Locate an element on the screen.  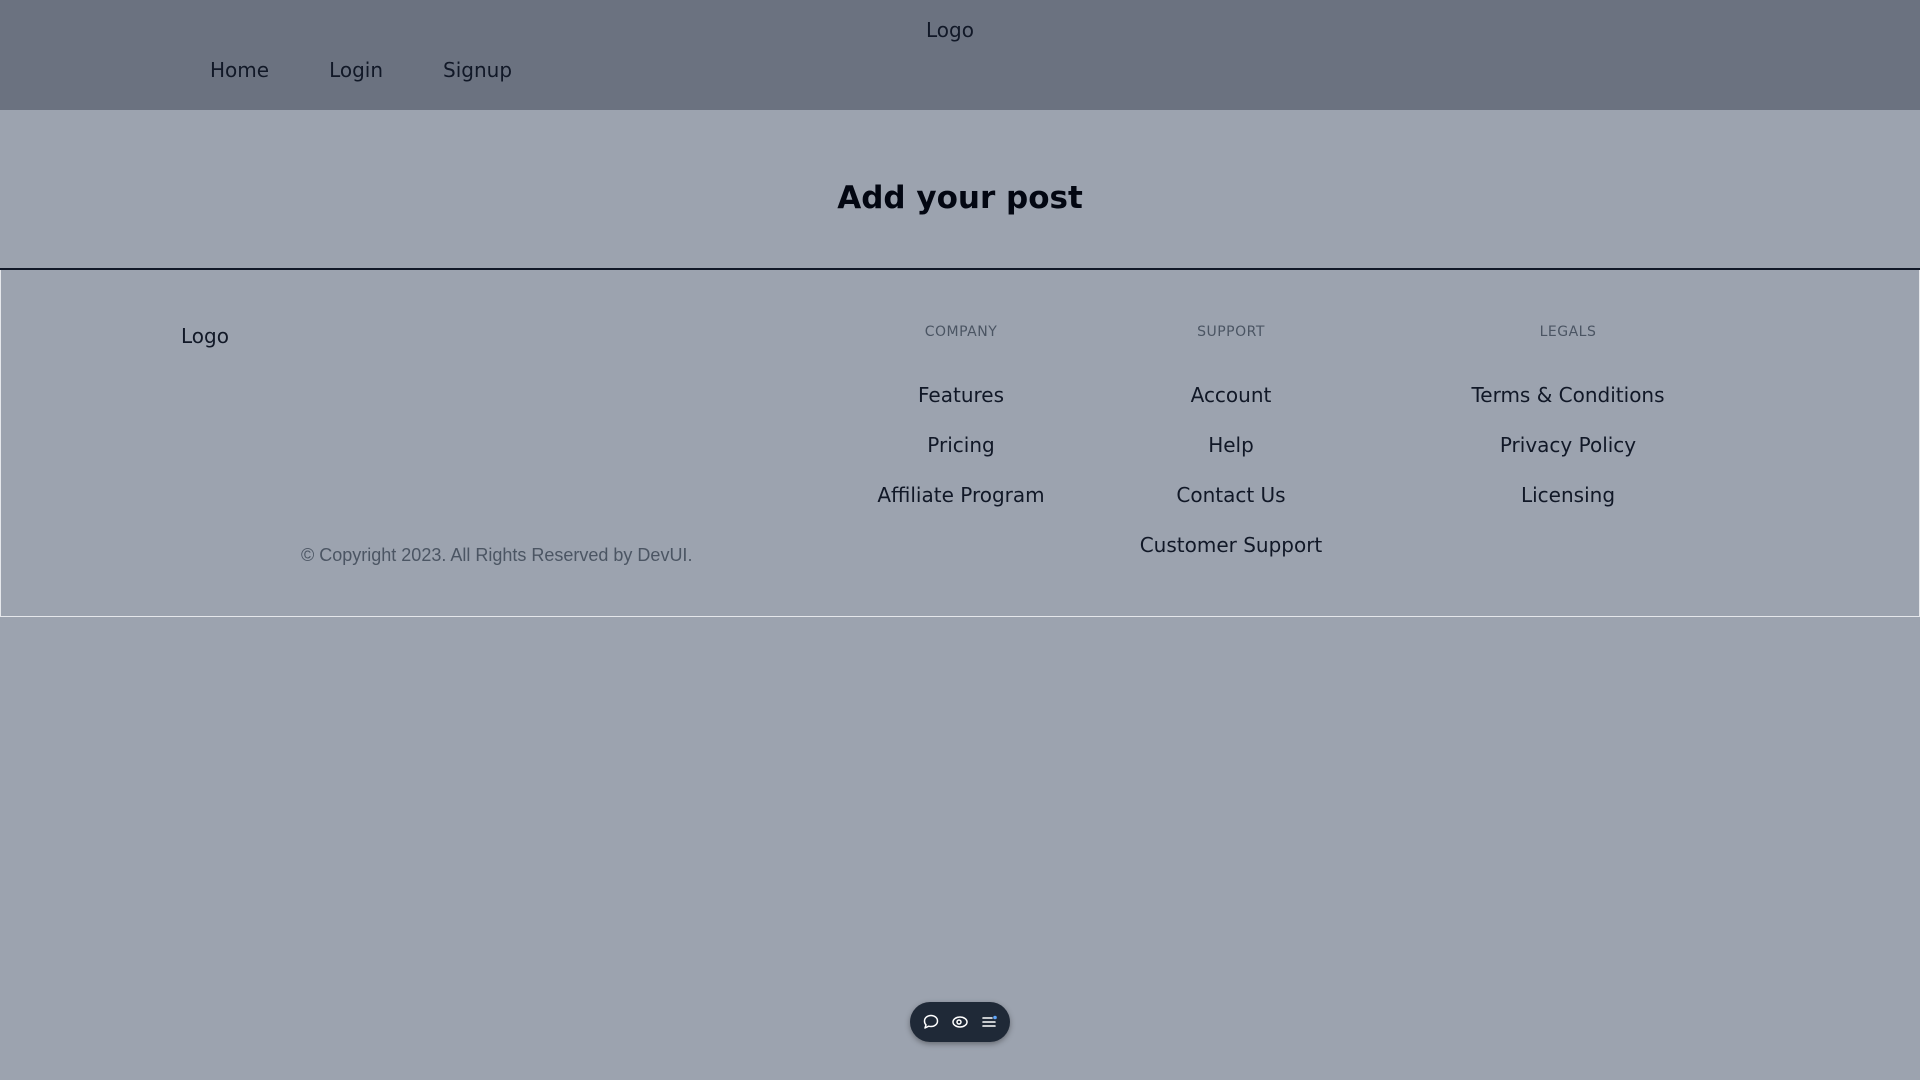
preview-button is located at coordinates (960, 1022).